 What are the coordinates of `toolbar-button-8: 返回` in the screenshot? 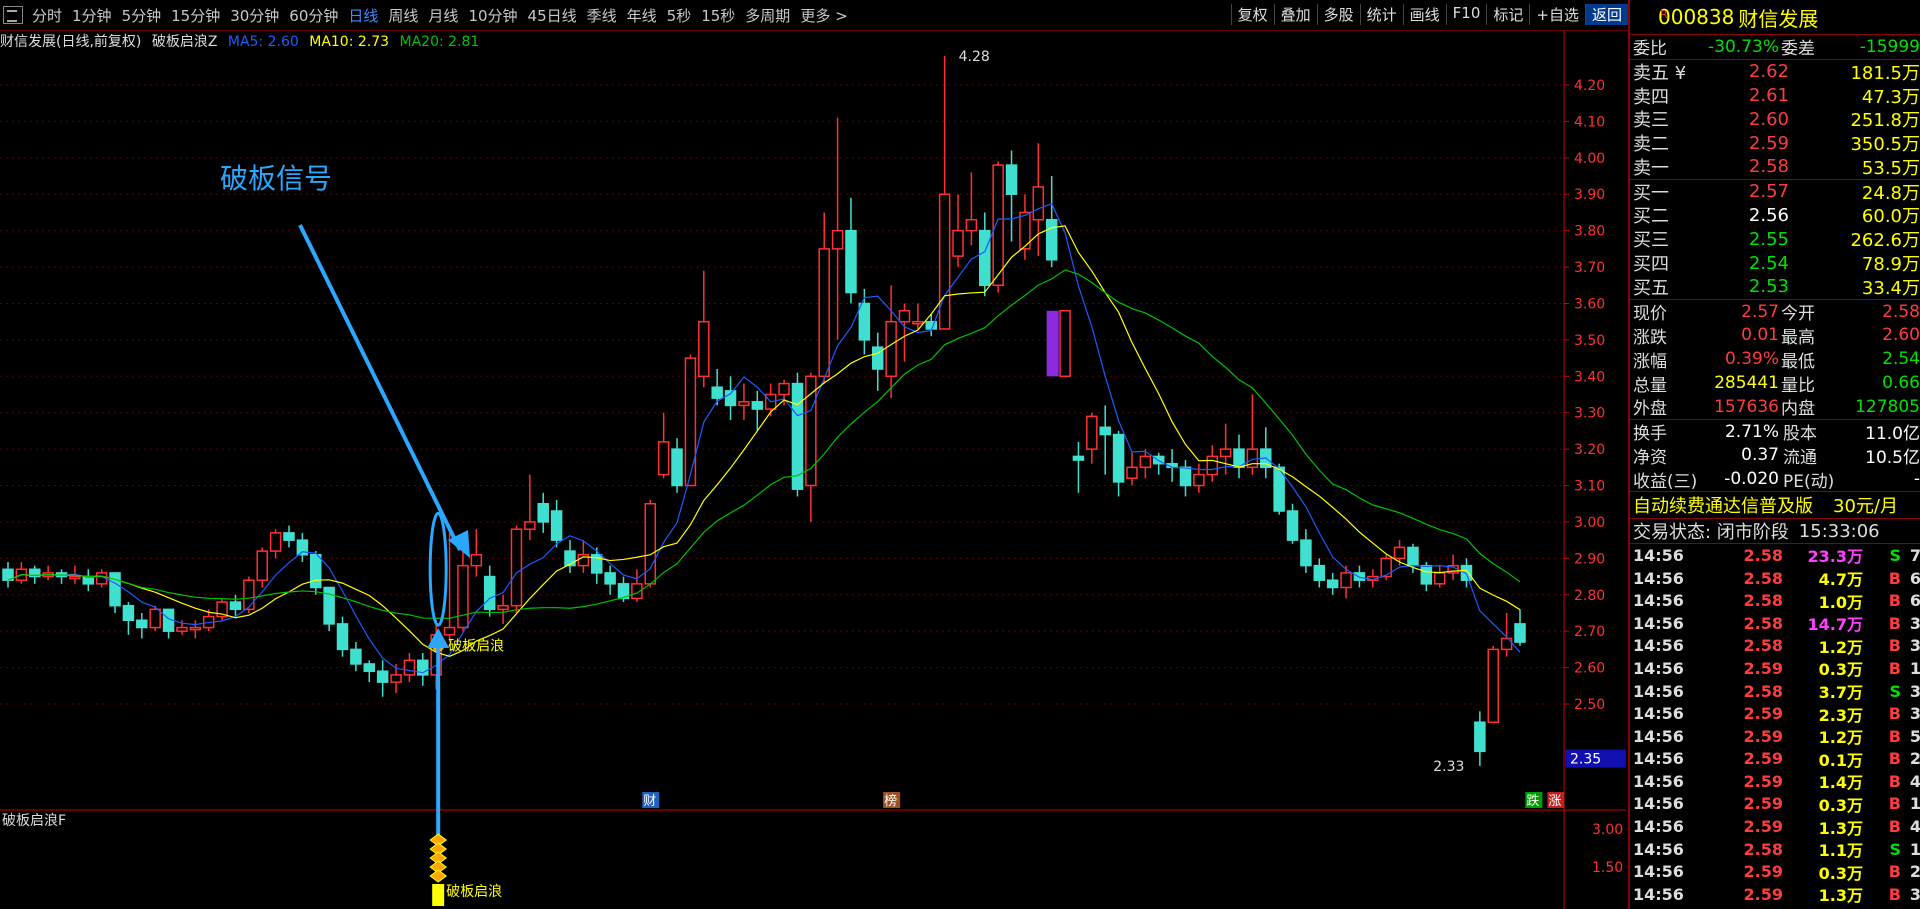 It's located at (1606, 14).